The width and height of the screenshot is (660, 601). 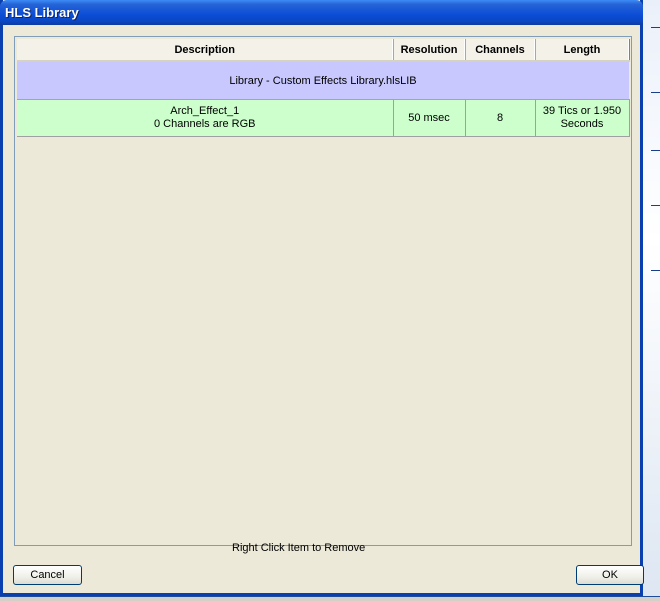 What do you see at coordinates (42, 12) in the screenshot?
I see `window-title: HLS Library` at bounding box center [42, 12].